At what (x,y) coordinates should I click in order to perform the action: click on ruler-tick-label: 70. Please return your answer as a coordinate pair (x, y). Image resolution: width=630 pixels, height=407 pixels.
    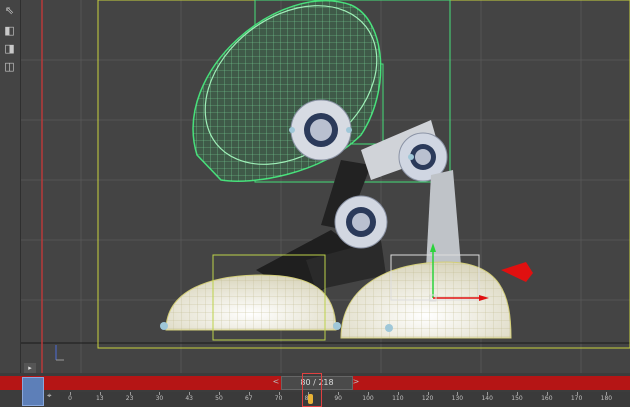
    Looking at the image, I should click on (278, 398).